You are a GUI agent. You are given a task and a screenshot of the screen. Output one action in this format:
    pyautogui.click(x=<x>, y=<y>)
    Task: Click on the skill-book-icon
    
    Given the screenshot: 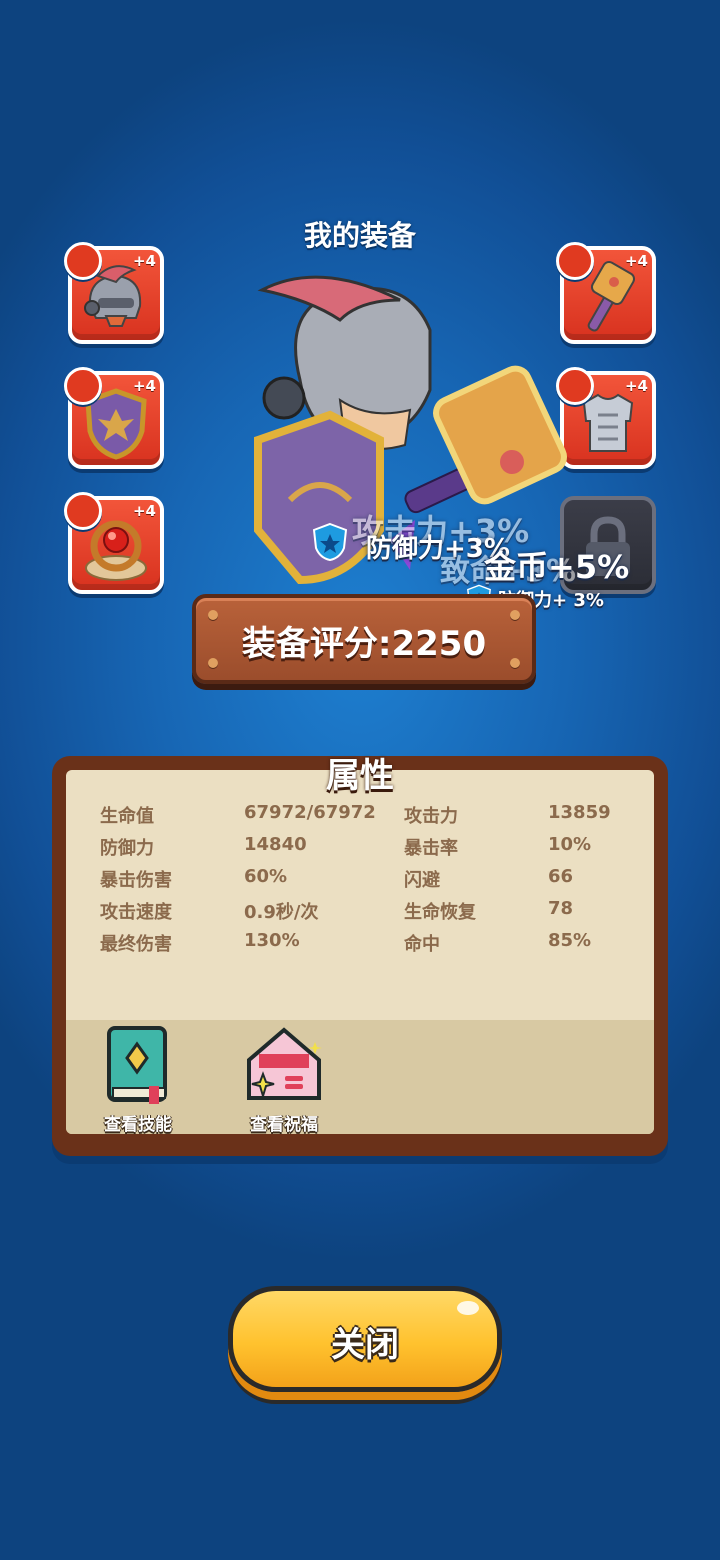 What is the action you would take?
    pyautogui.click(x=137, y=1065)
    